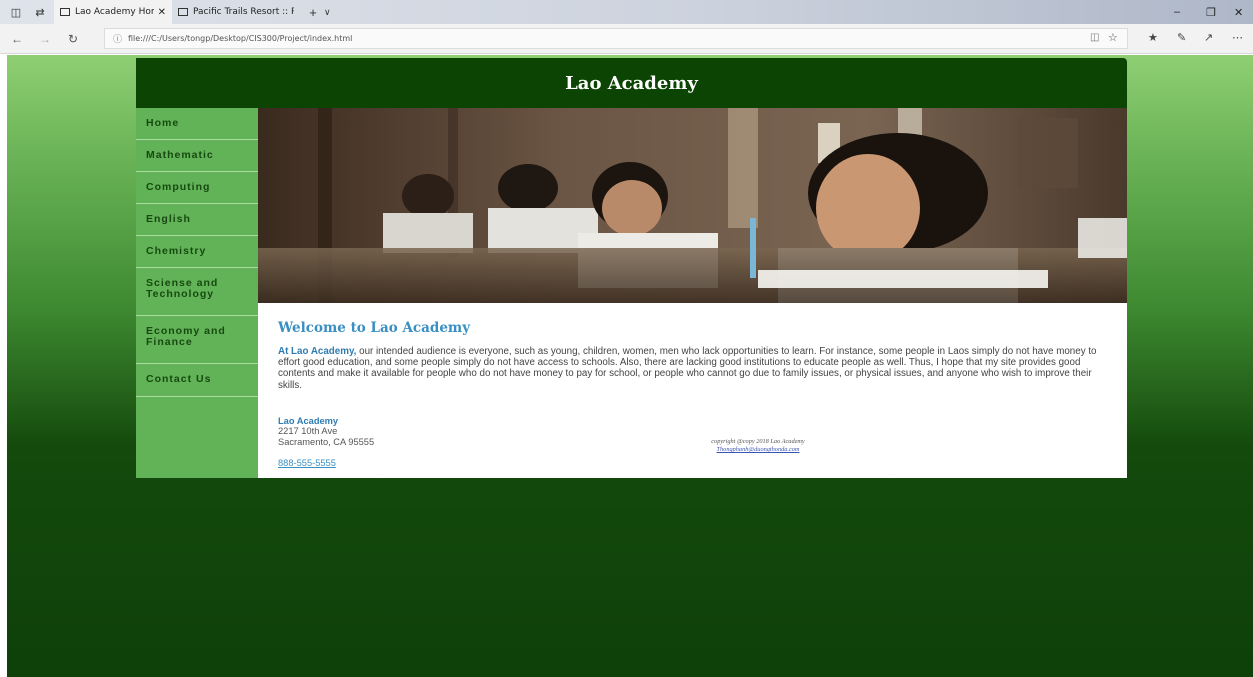  I want to click on info-icon: ⓘ, so click(117, 38).